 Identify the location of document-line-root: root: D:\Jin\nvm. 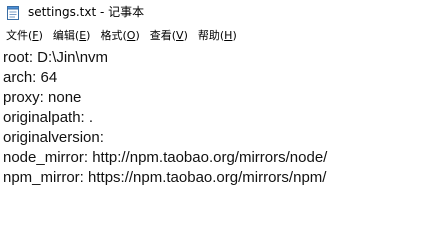
(56, 57).